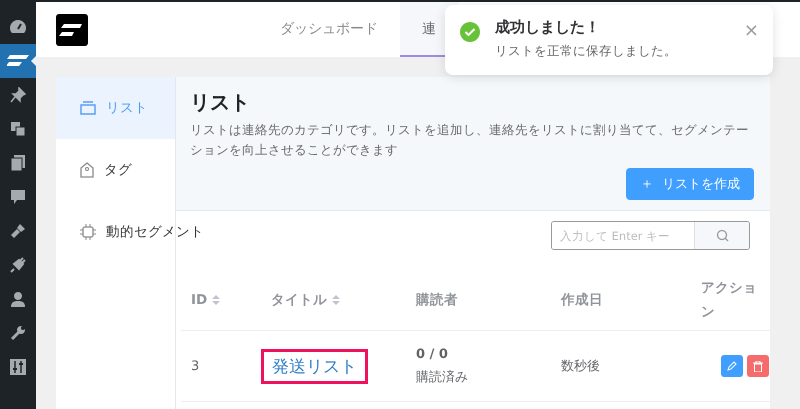 This screenshot has width=800, height=409. Describe the element at coordinates (722, 235) in the screenshot. I see `search-icon` at that location.